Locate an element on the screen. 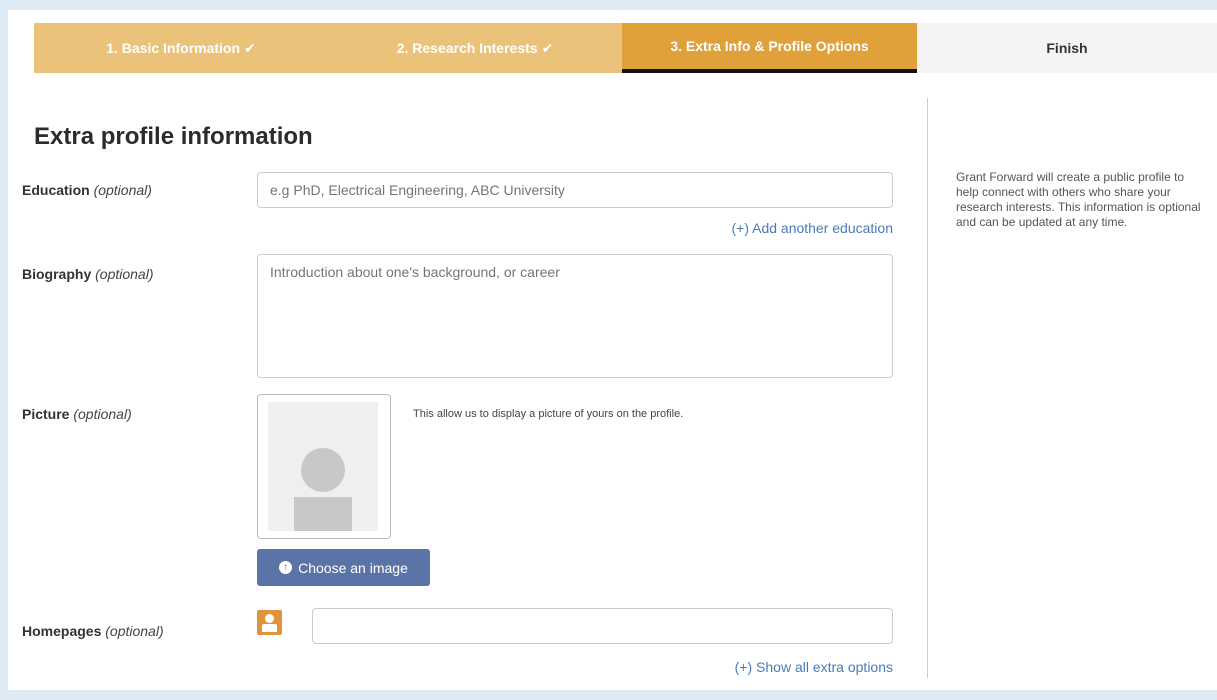 This screenshot has width=1217, height=700. avatar-placeholder-icon is located at coordinates (323, 466).